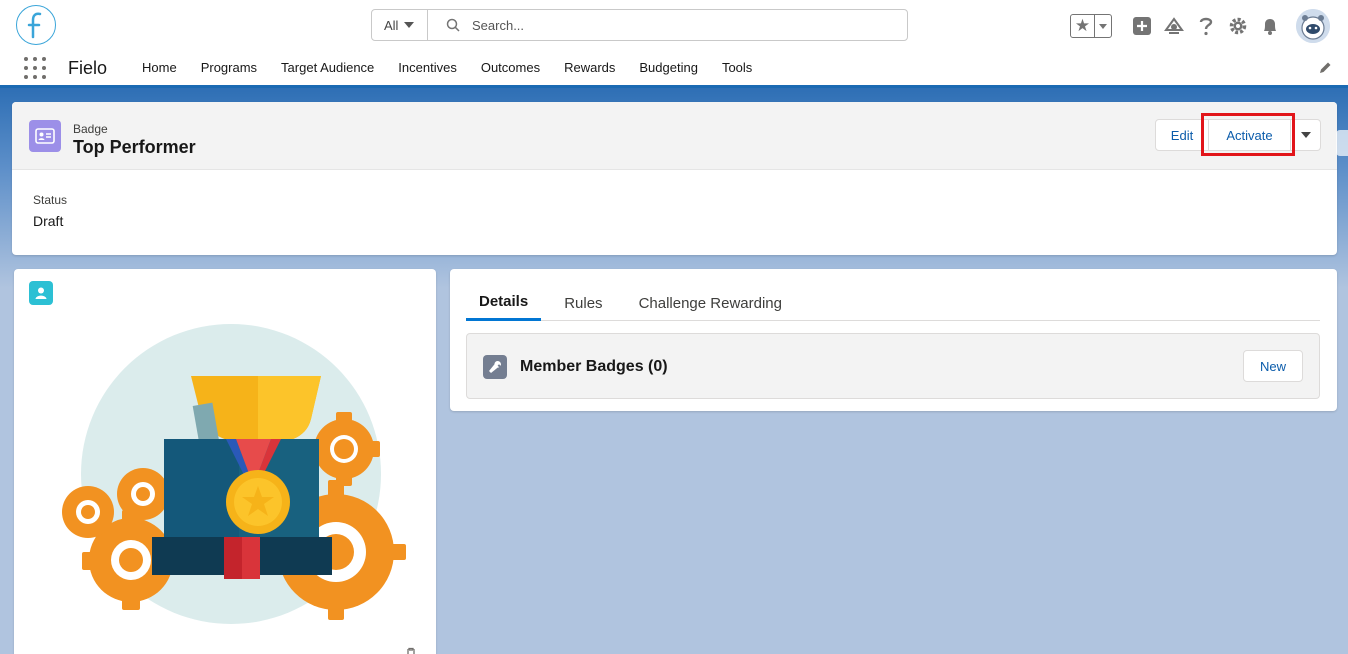 This screenshot has height=654, width=1348. I want to click on utility-side-tab, so click(1342, 143).